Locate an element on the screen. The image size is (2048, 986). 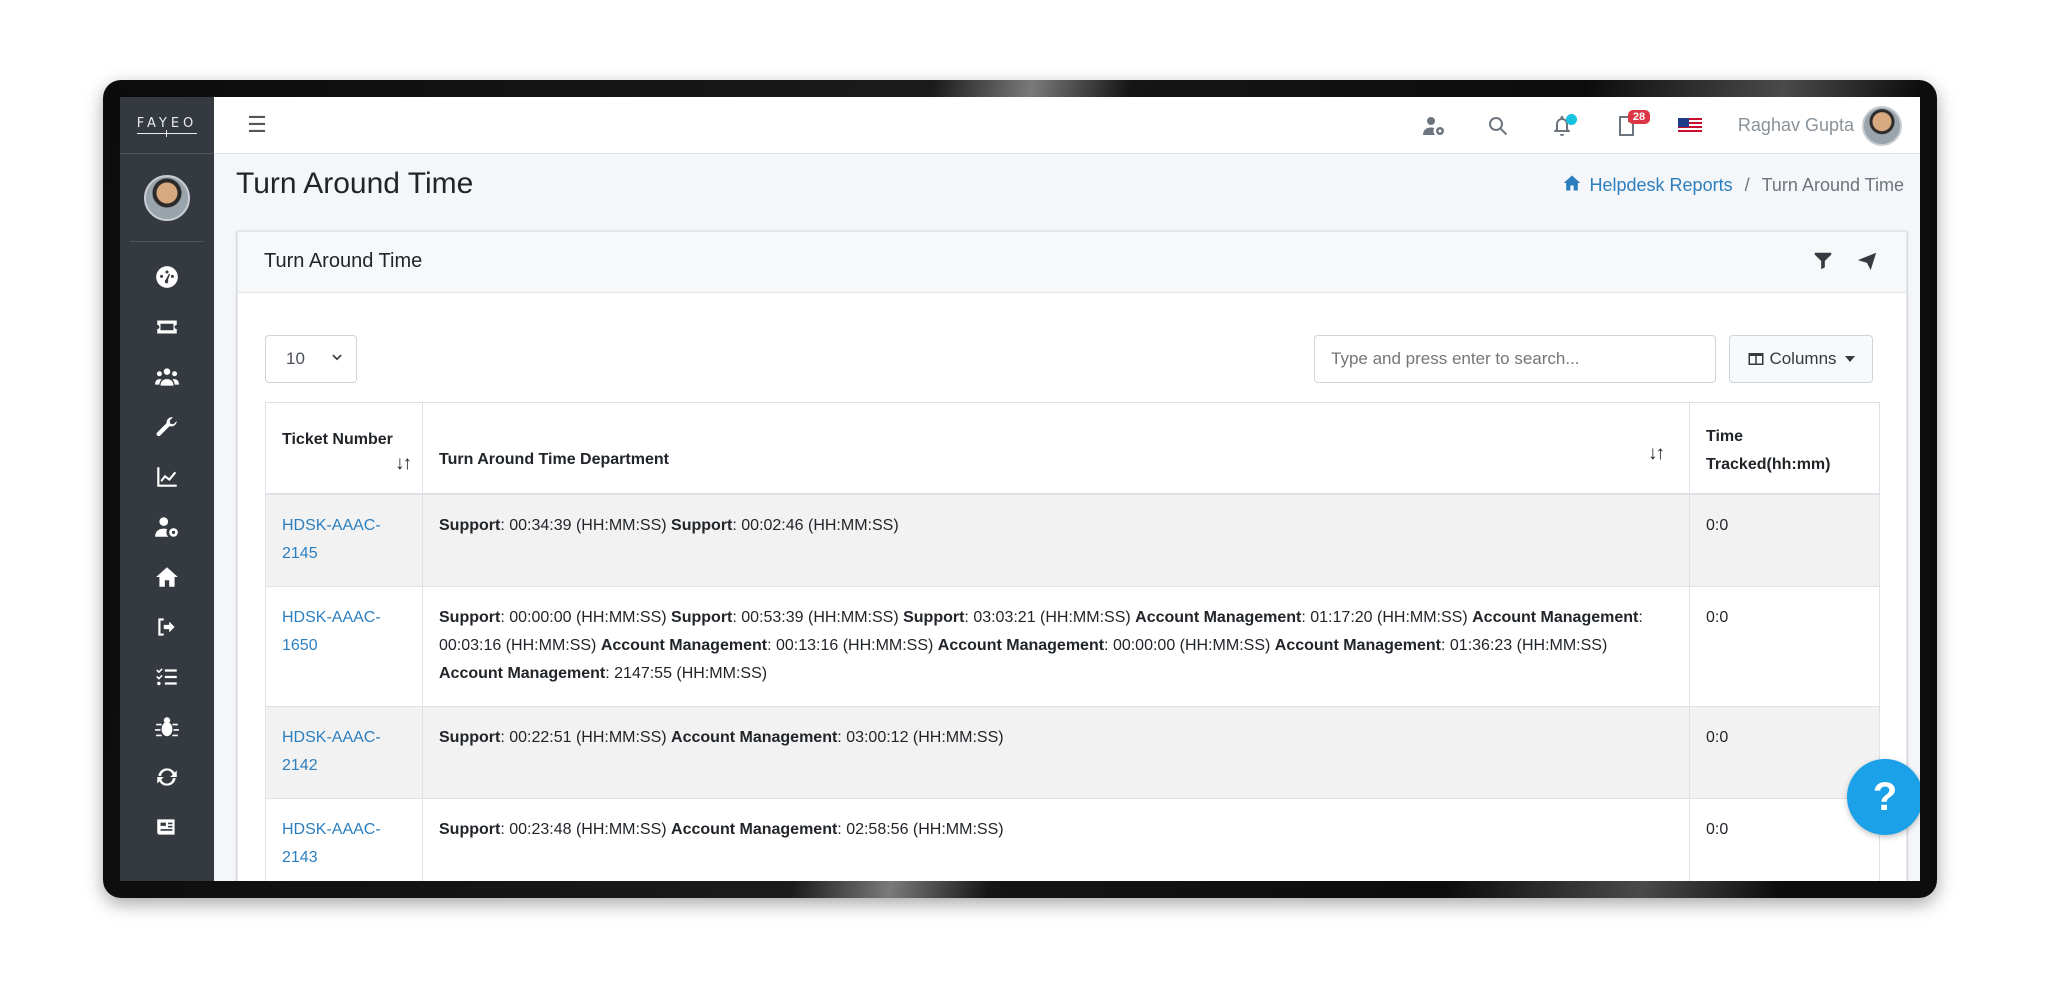
search-icon is located at coordinates (1498, 125).